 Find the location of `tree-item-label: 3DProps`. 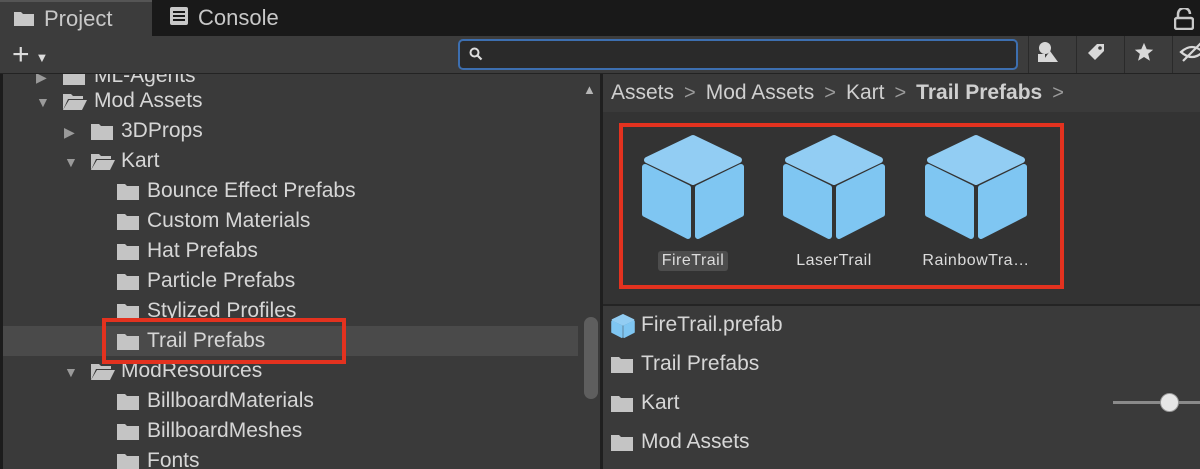

tree-item-label: 3DProps is located at coordinates (162, 130).